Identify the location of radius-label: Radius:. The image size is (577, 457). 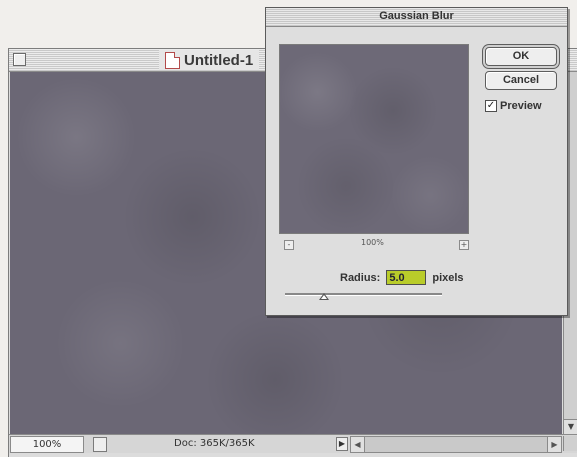
(360, 277).